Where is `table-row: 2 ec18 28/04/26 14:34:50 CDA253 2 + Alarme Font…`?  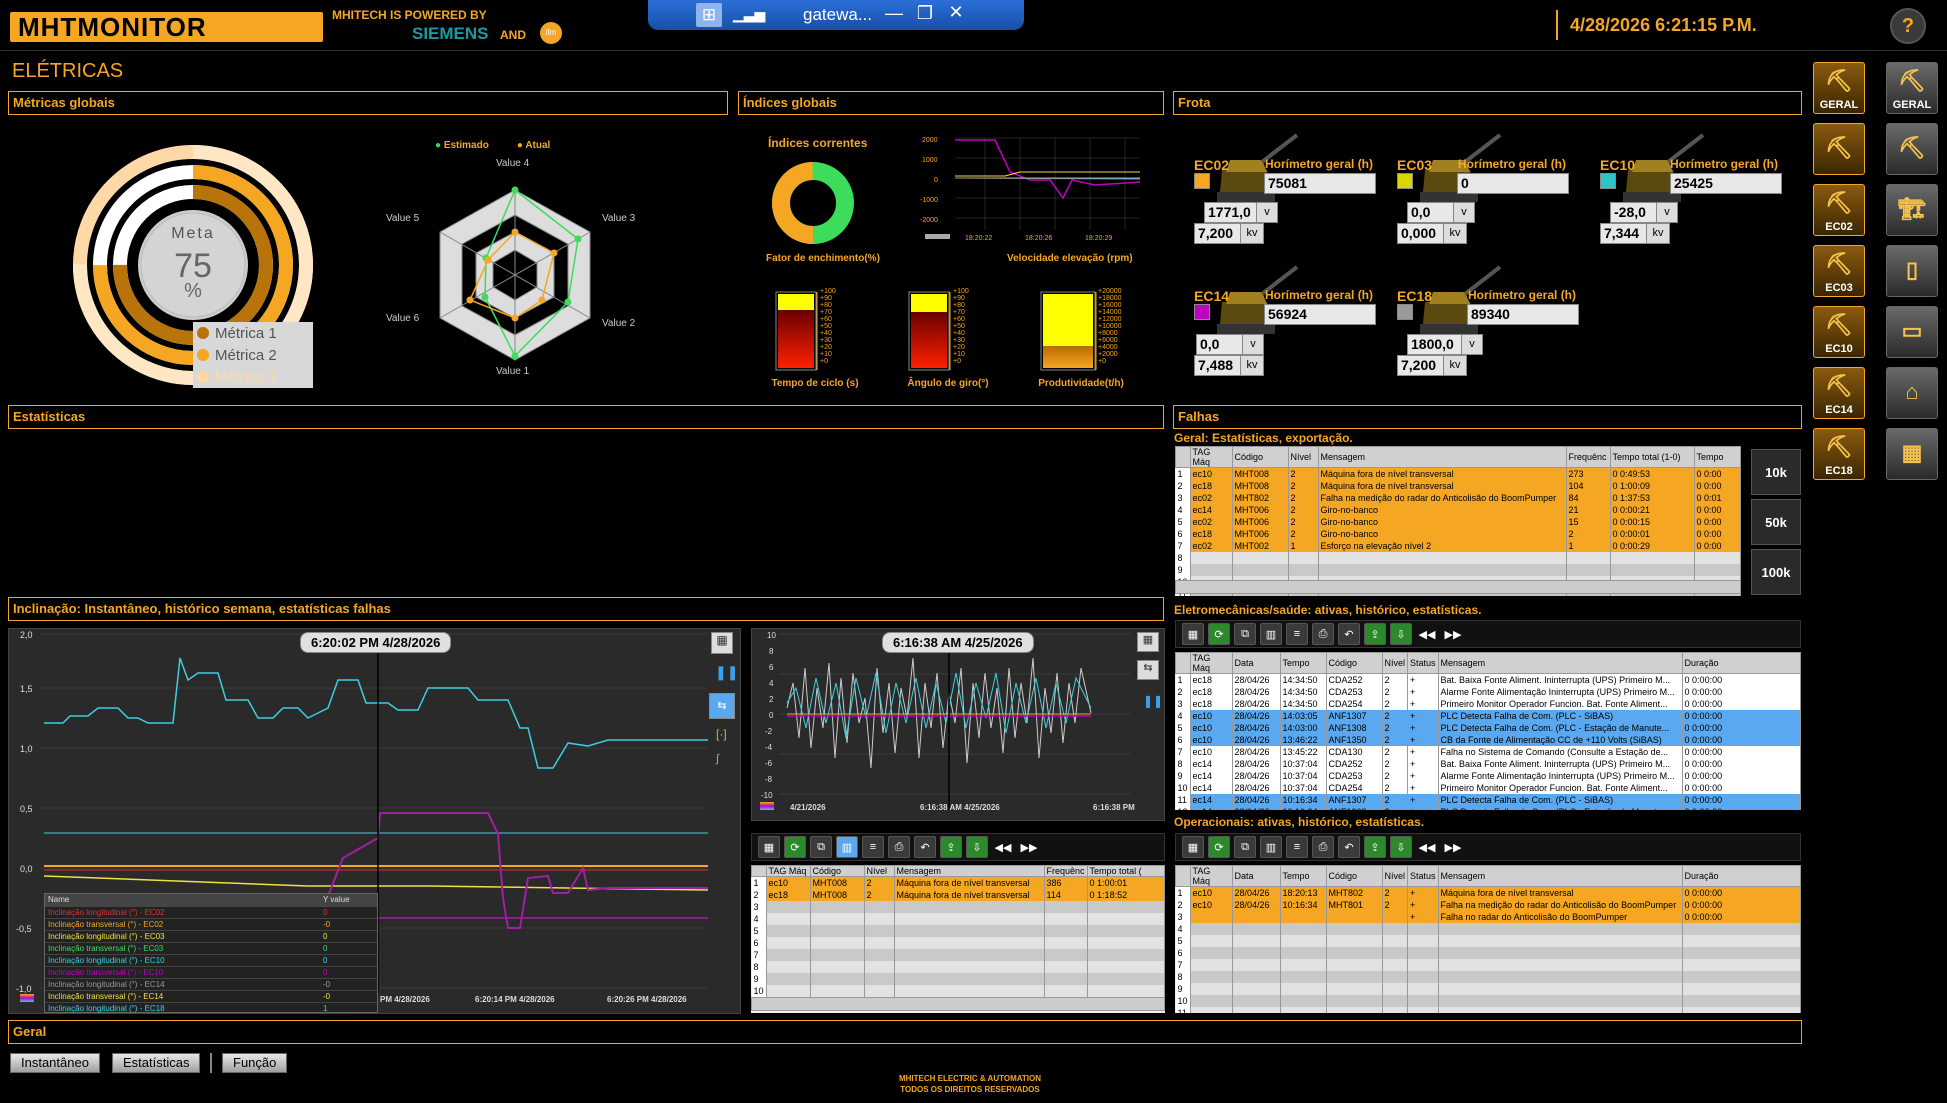 table-row: 2 ec18 28/04/26 14:34:50 CDA253 2 + Alarme Font… is located at coordinates (1488, 691).